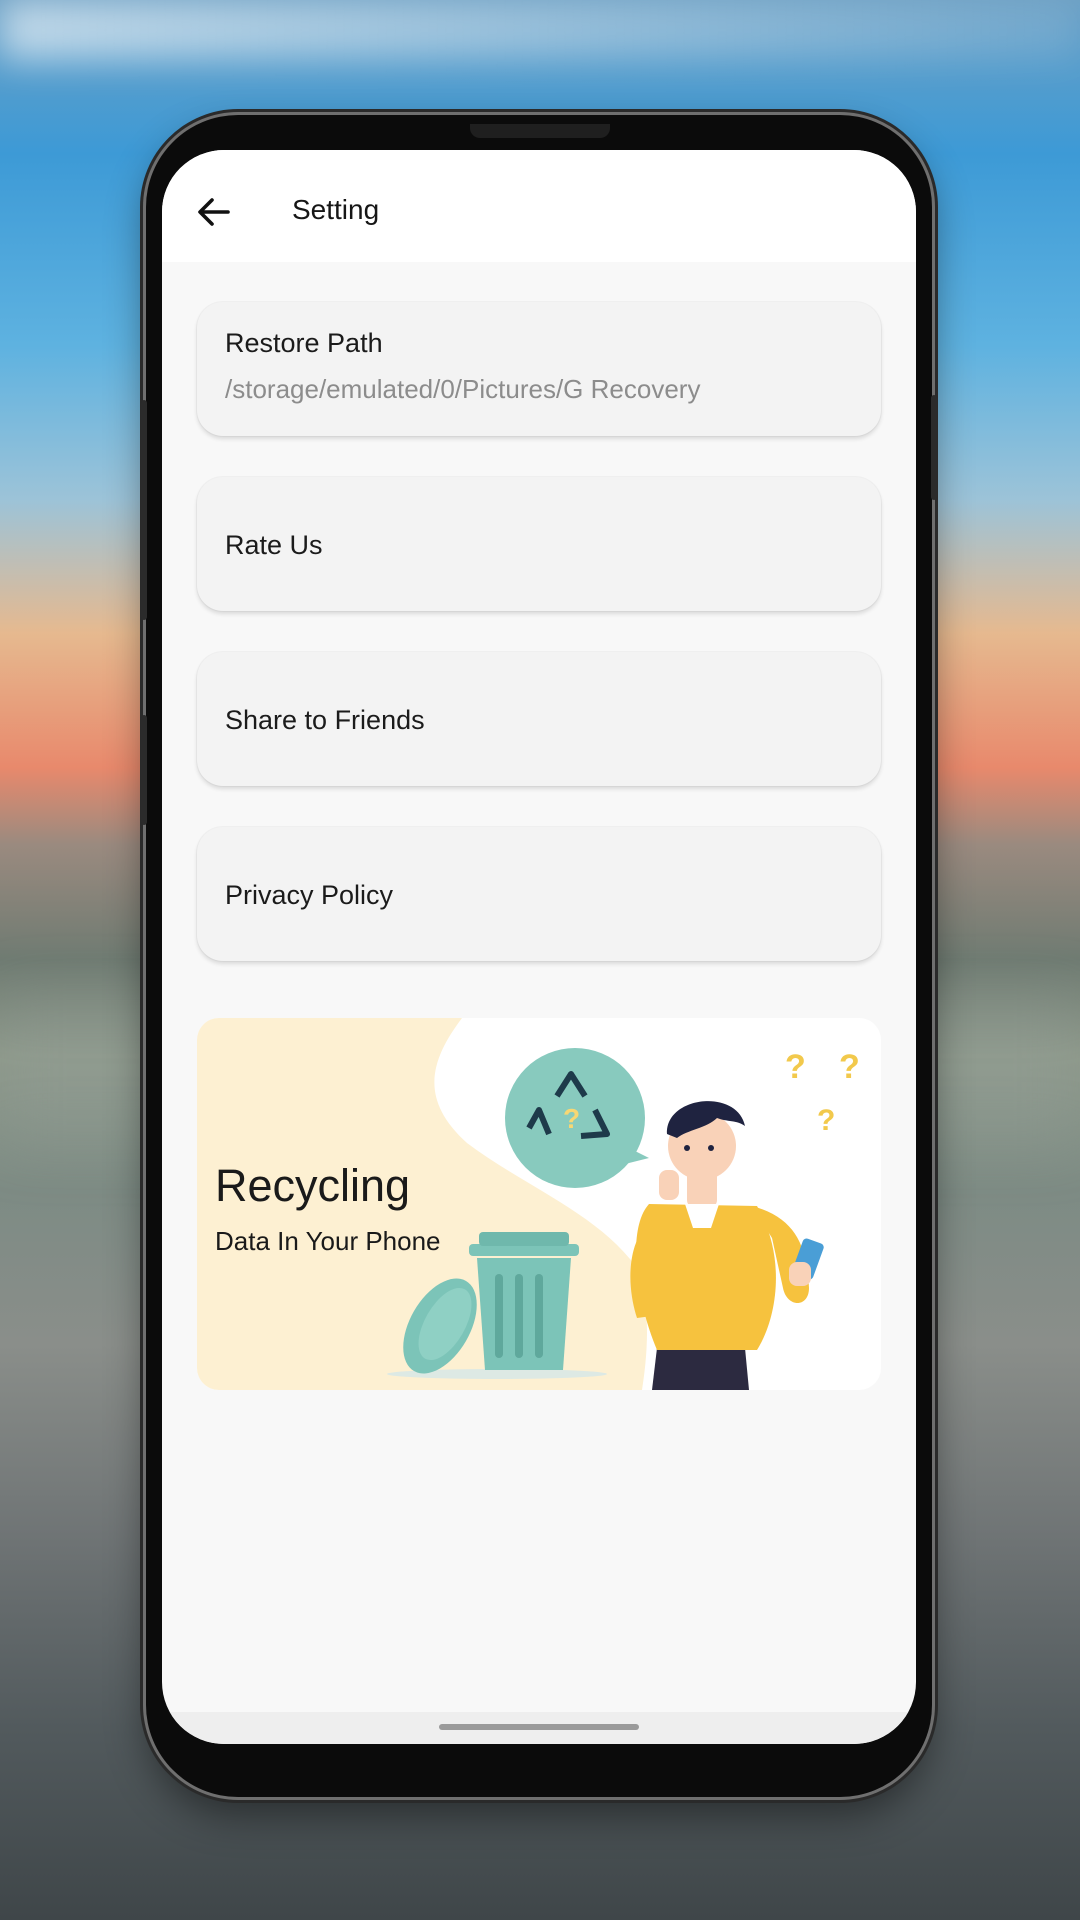 The width and height of the screenshot is (1080, 1920). I want to click on confused-person-icon, so click(727, 1245).